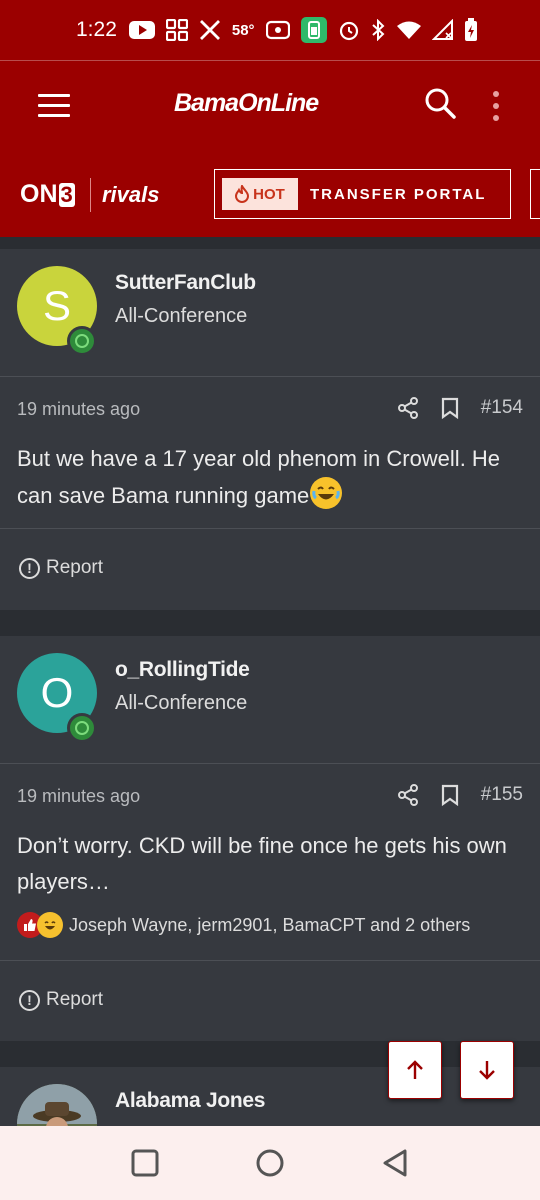 This screenshot has height=1200, width=540. I want to click on back-button, so click(395, 1163).